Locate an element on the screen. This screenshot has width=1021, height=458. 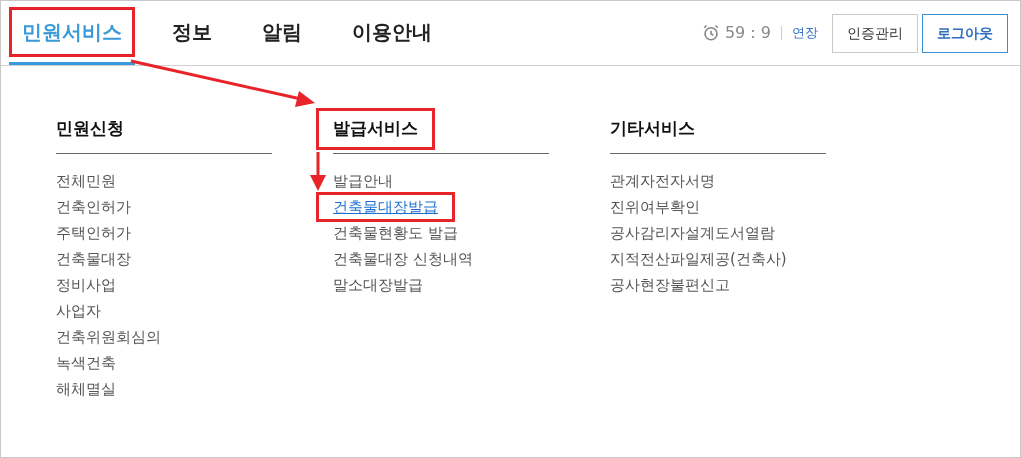
menu-link: 건축위원회심의 is located at coordinates (108, 337).